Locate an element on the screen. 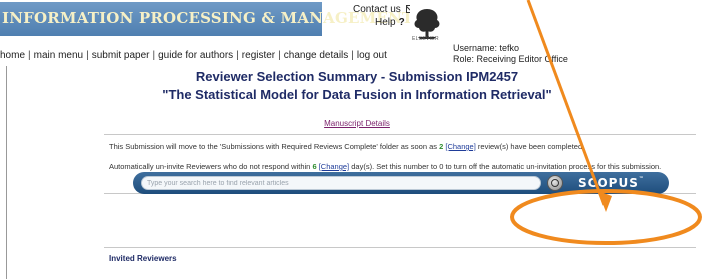 This screenshot has height=279, width=708. nav-submit-paper: submit paper is located at coordinates (121, 55).